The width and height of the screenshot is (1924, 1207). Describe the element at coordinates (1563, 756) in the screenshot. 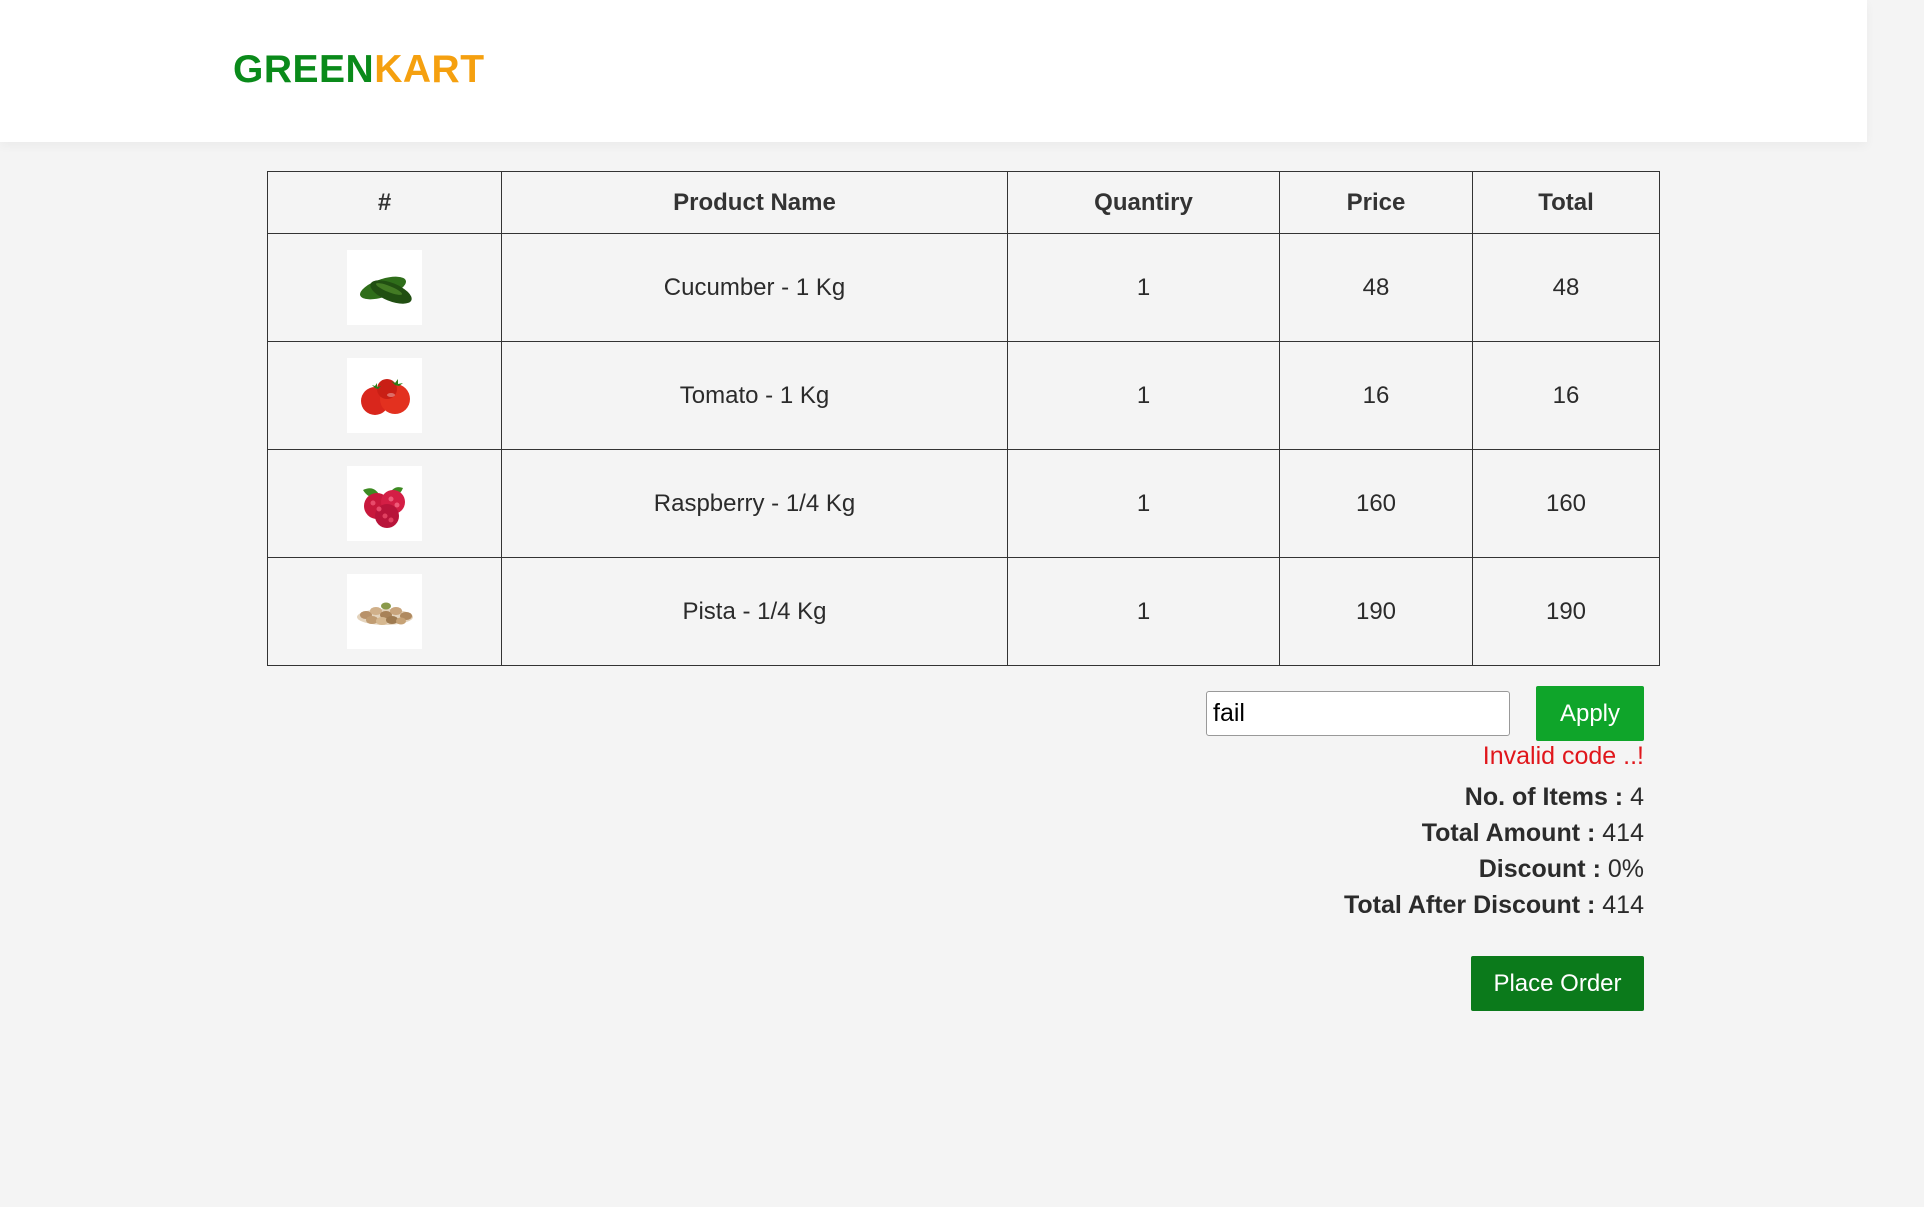

I see `promo-error-message: Invalid code ..!` at that location.